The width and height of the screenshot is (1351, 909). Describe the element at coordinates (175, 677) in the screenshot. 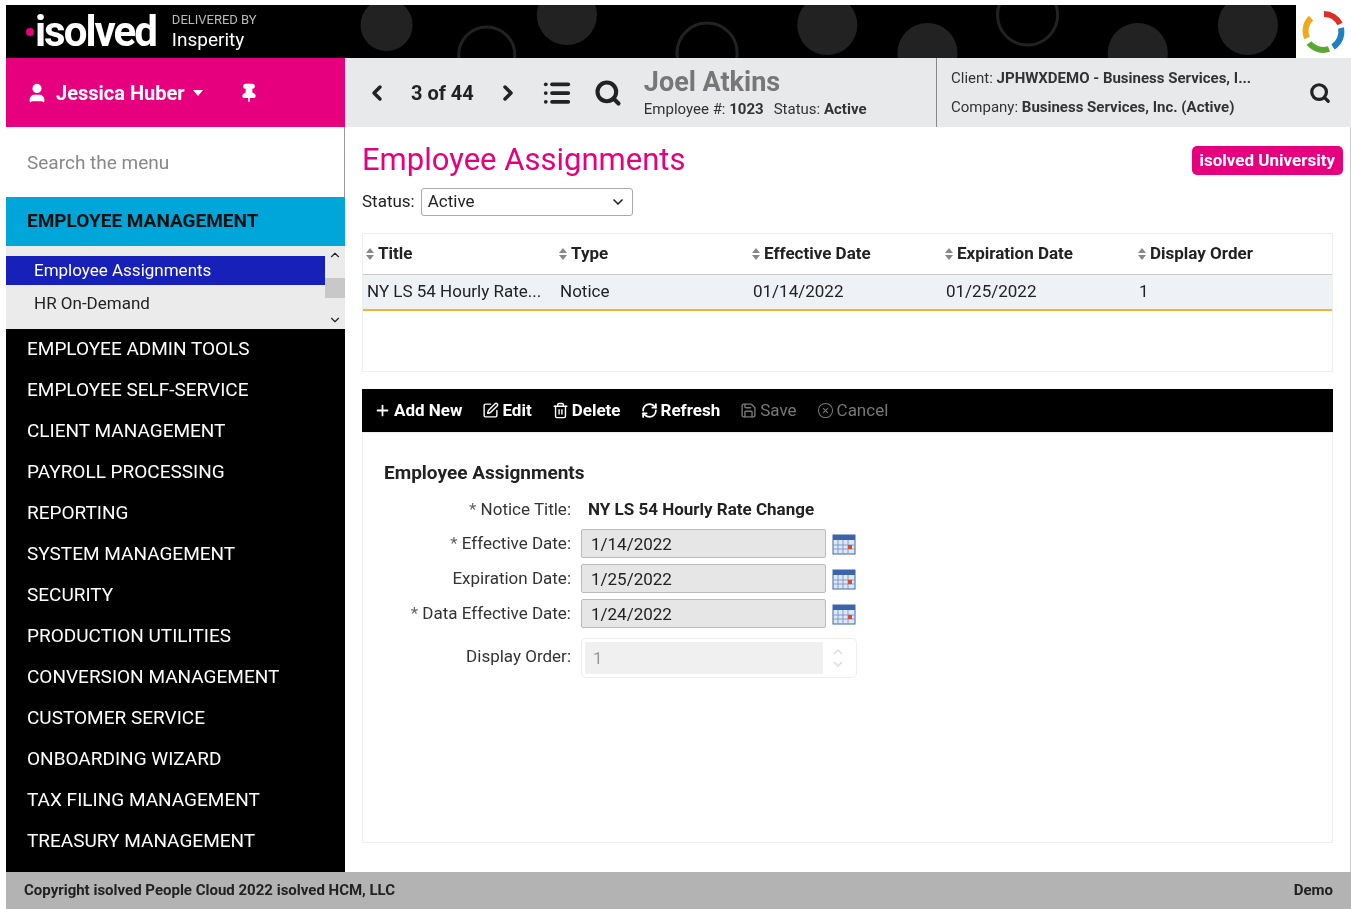

I see `menu-item: CONVERSION MANAGEMENT` at that location.